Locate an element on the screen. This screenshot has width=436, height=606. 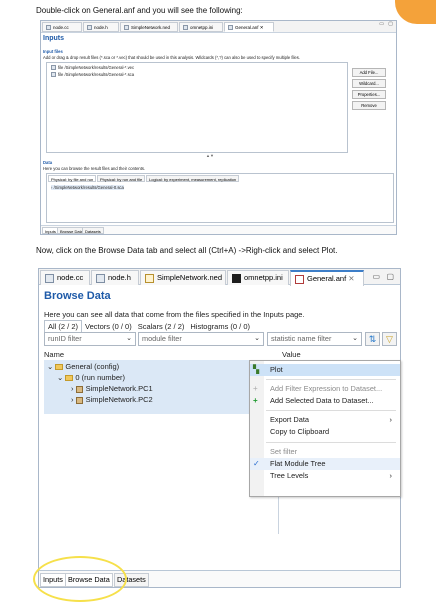
tree-row: › SimpleNetwork.PC2 is located at coordinates (112, 399).